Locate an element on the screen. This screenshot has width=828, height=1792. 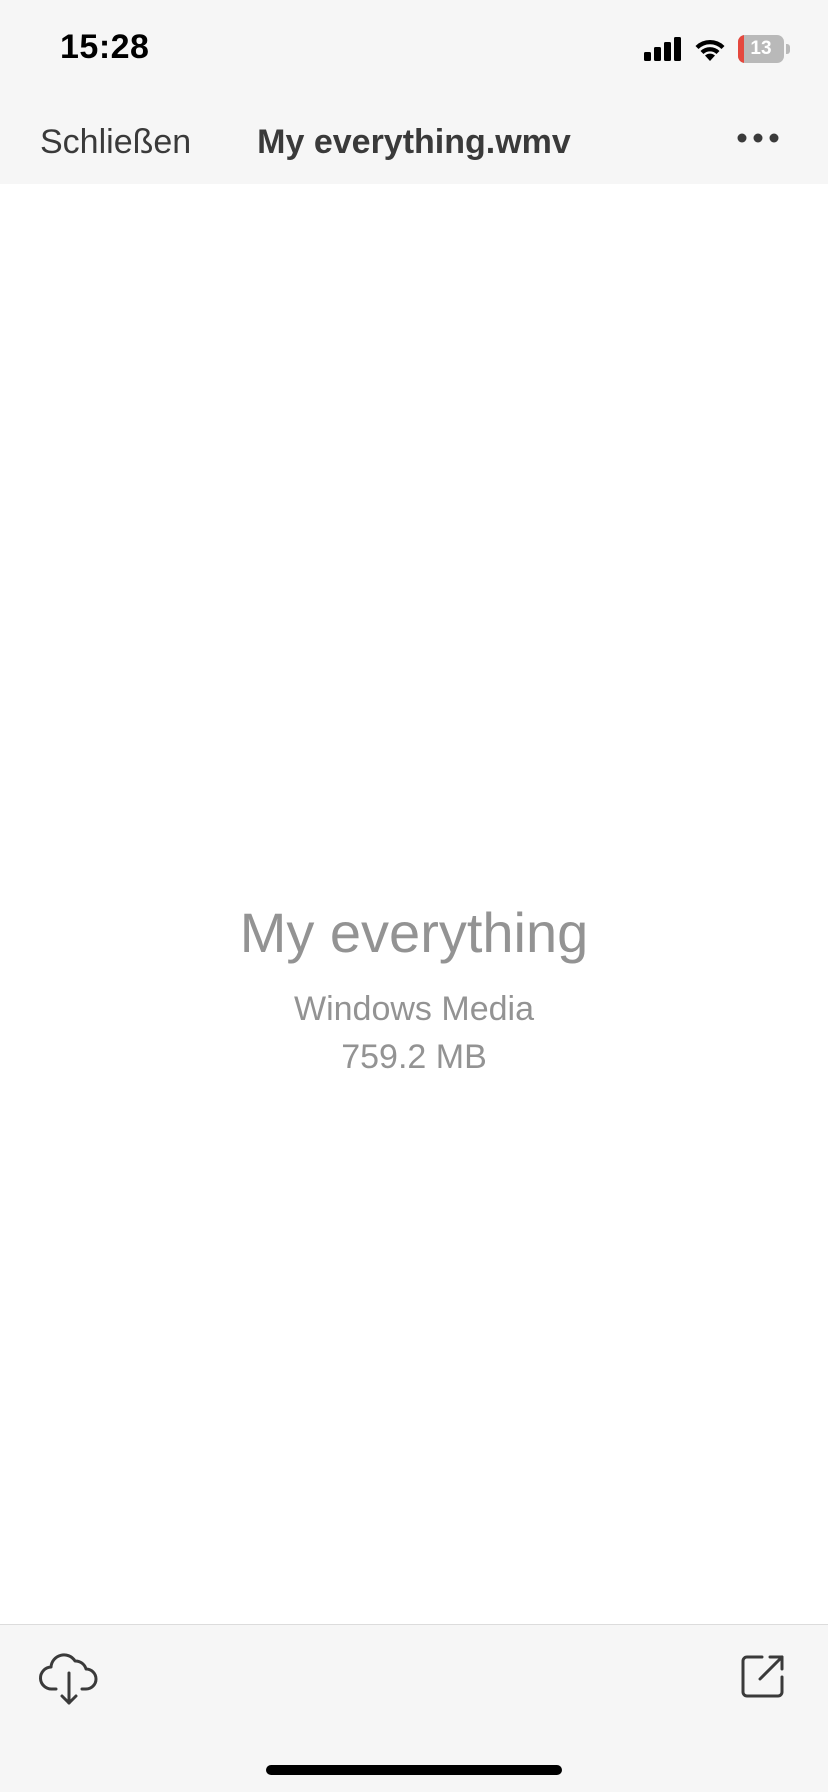
page-title: My everything.wmv is located at coordinates (414, 142).